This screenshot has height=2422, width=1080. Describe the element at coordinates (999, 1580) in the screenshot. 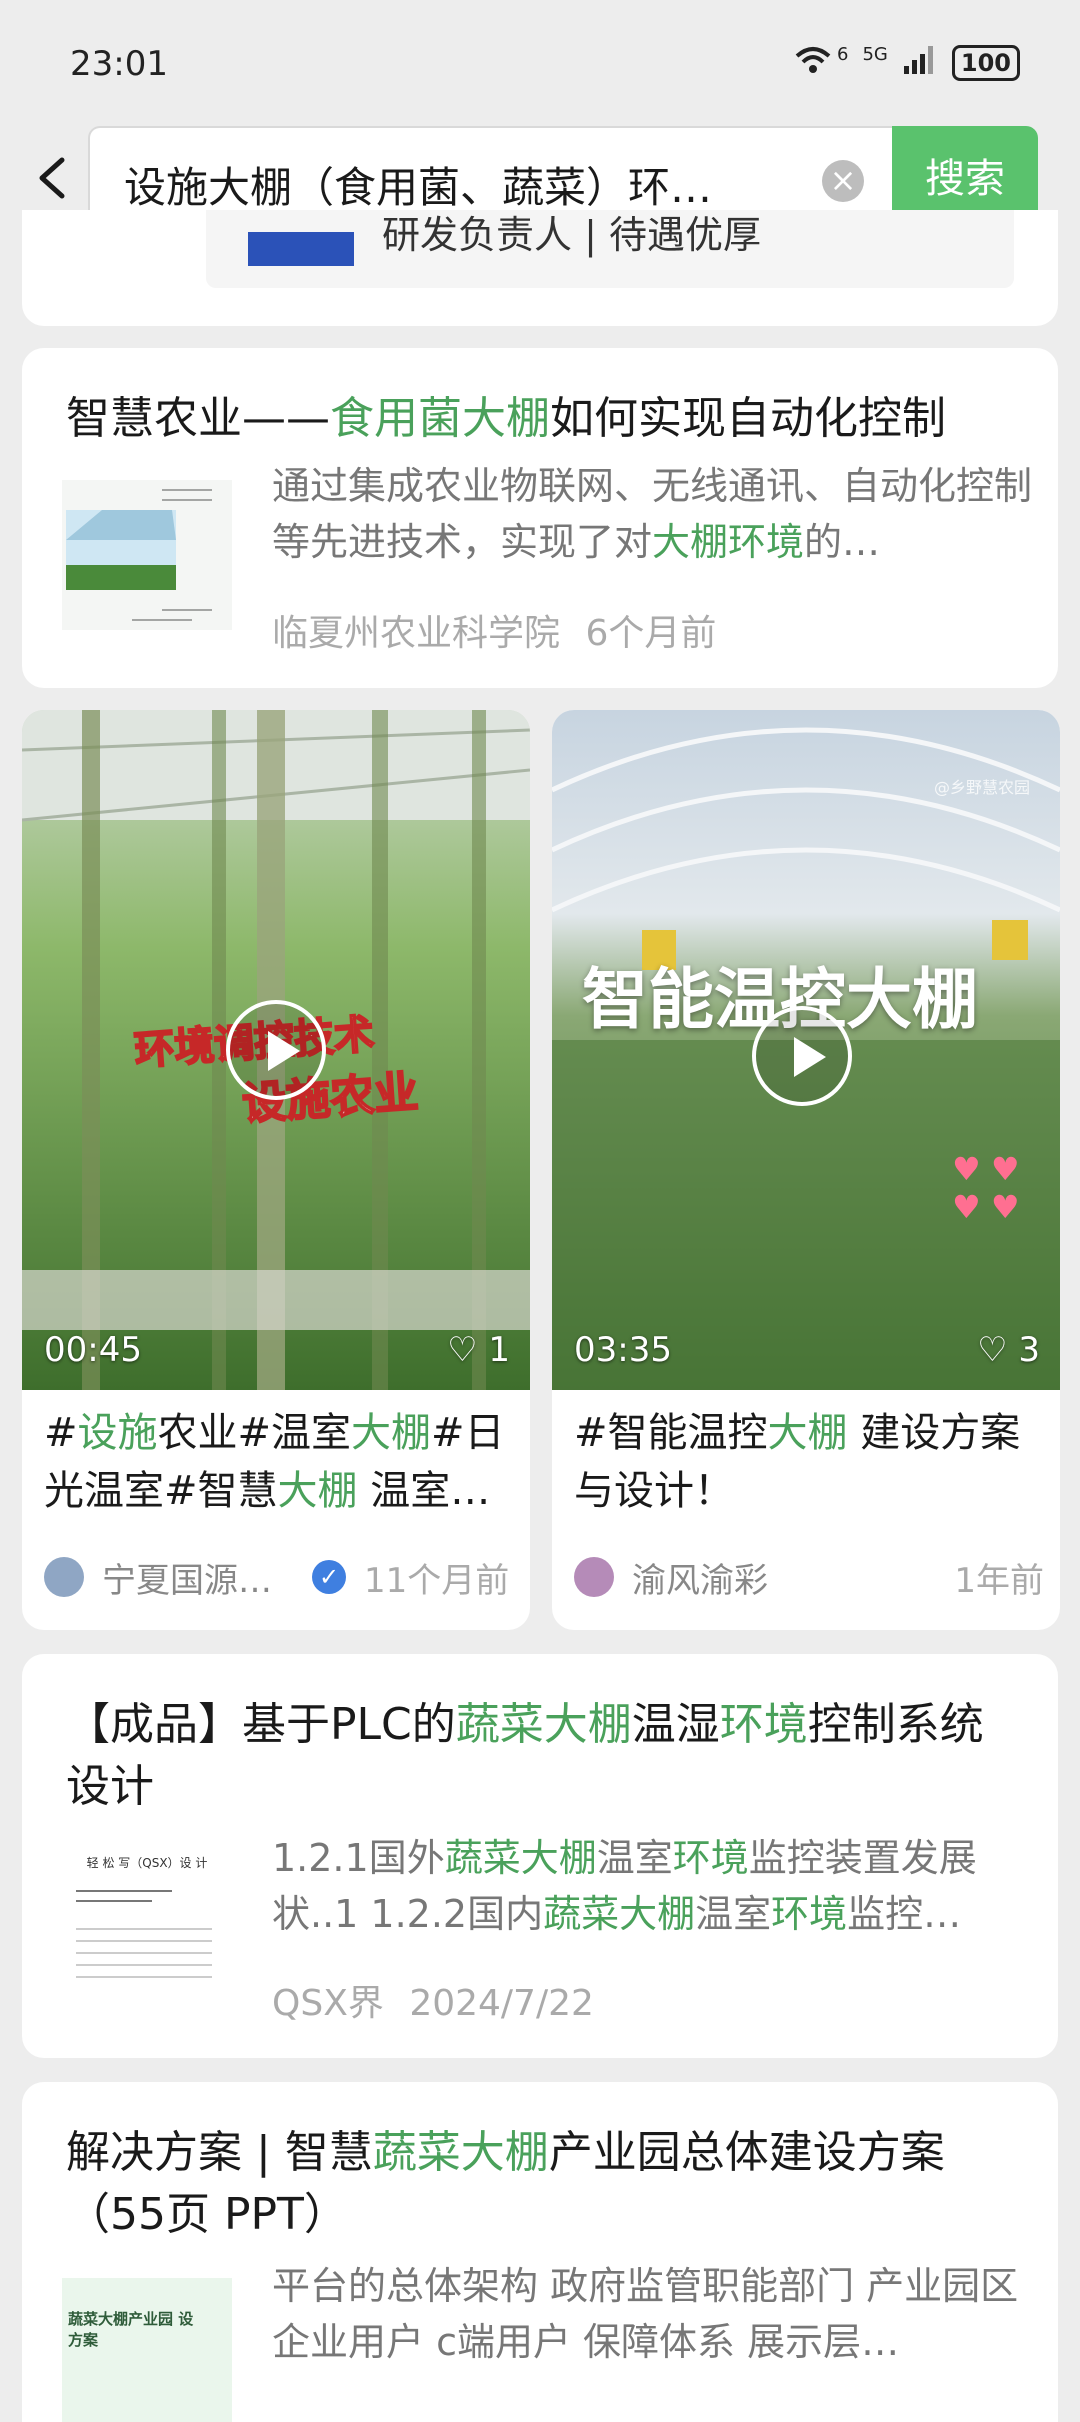

I see `video-time: 1年前` at that location.